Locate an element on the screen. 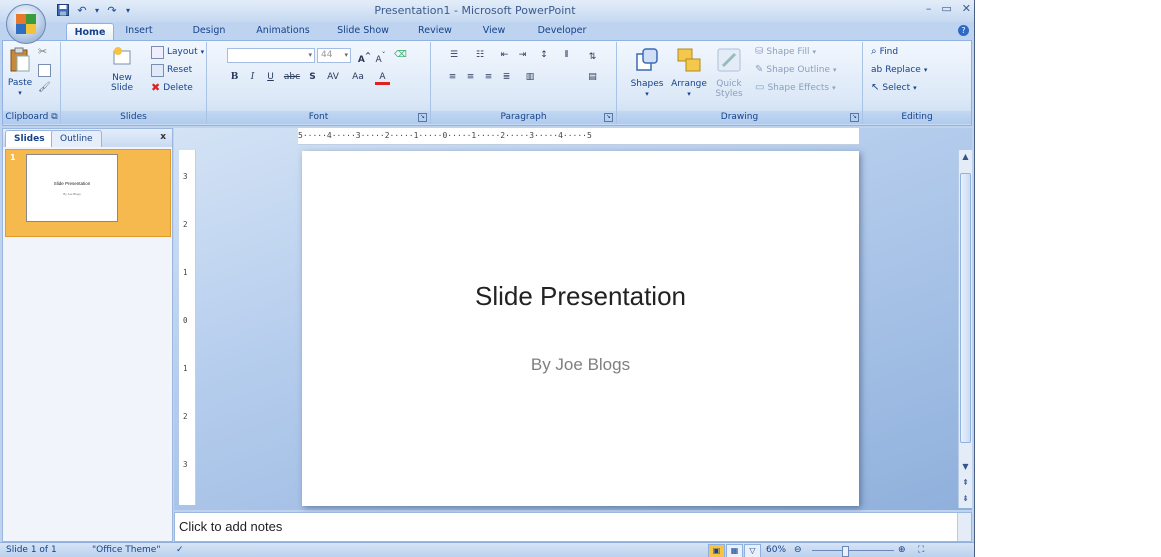 The image size is (1161, 557). shrink-font-icon: Aˇ is located at coordinates (380, 56).